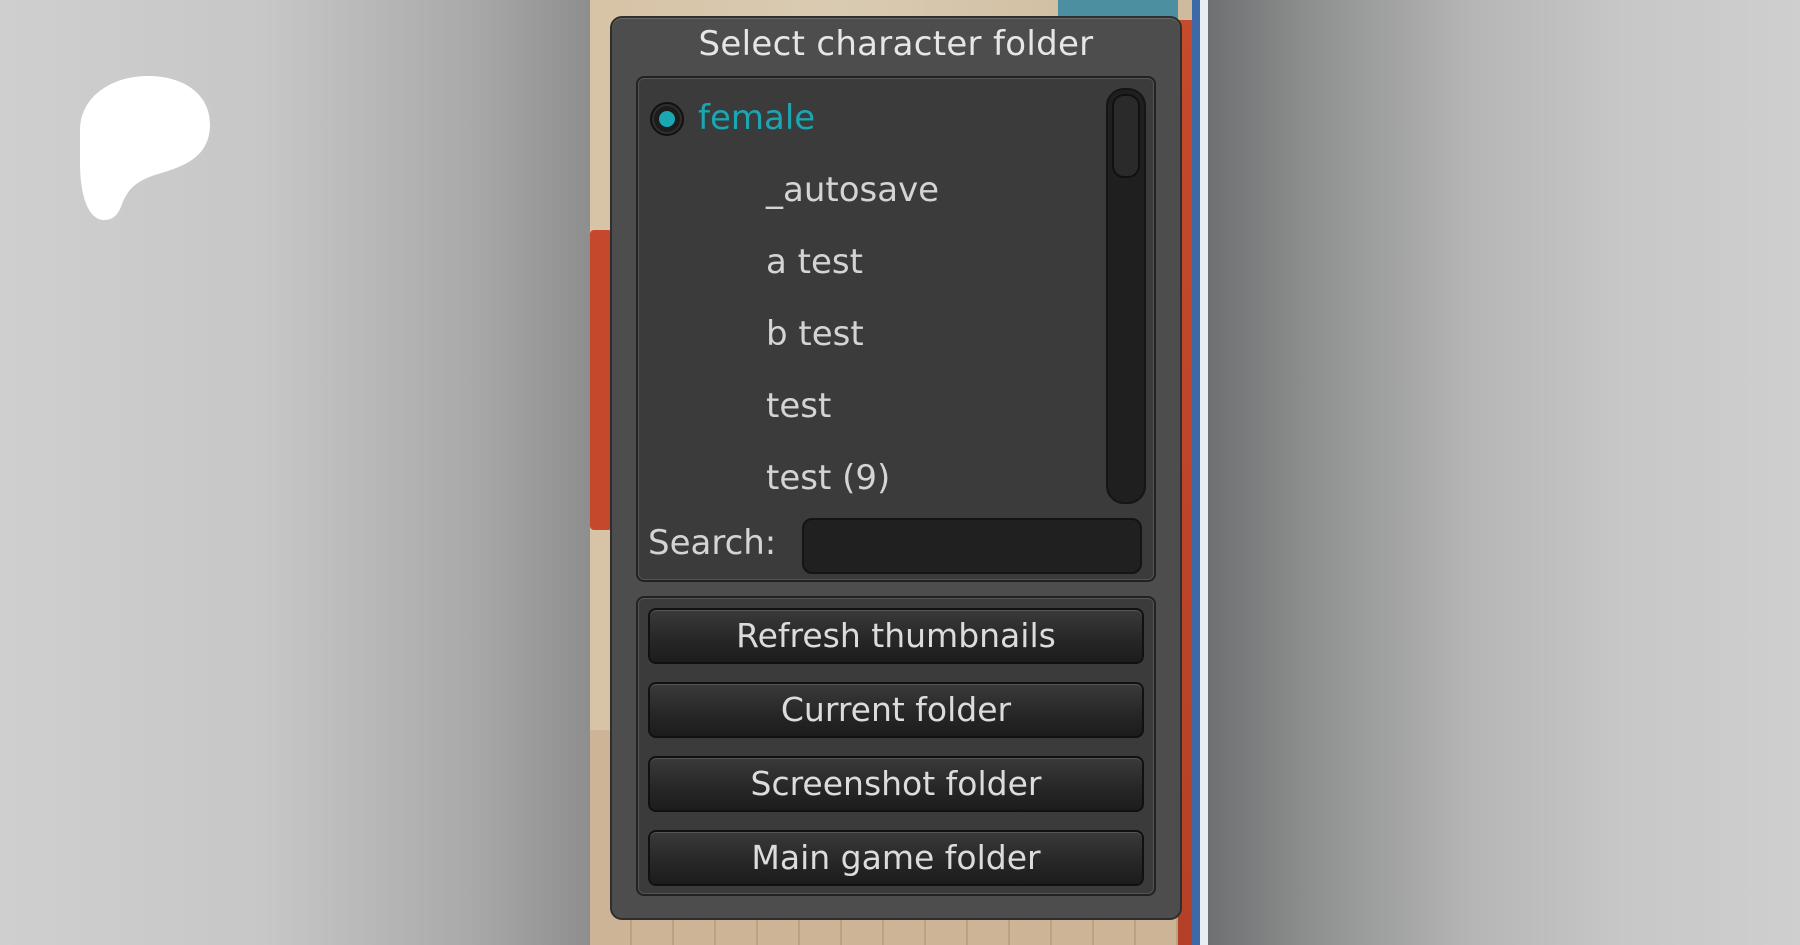 Image resolution: width=1800 pixels, height=945 pixels. I want to click on scrollbar-thumb, so click(1126, 136).